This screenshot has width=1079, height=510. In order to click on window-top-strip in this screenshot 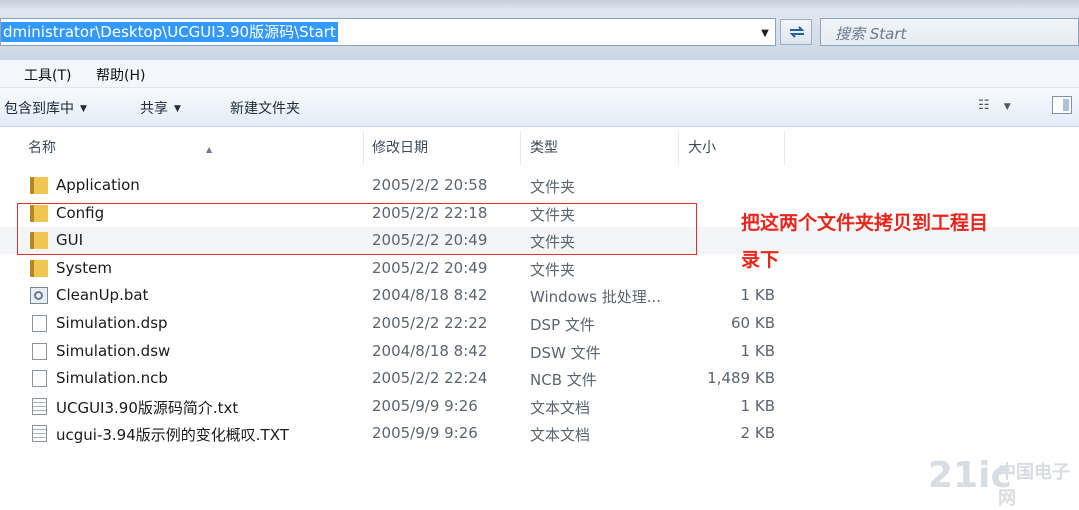, I will do `click(539, 5)`.